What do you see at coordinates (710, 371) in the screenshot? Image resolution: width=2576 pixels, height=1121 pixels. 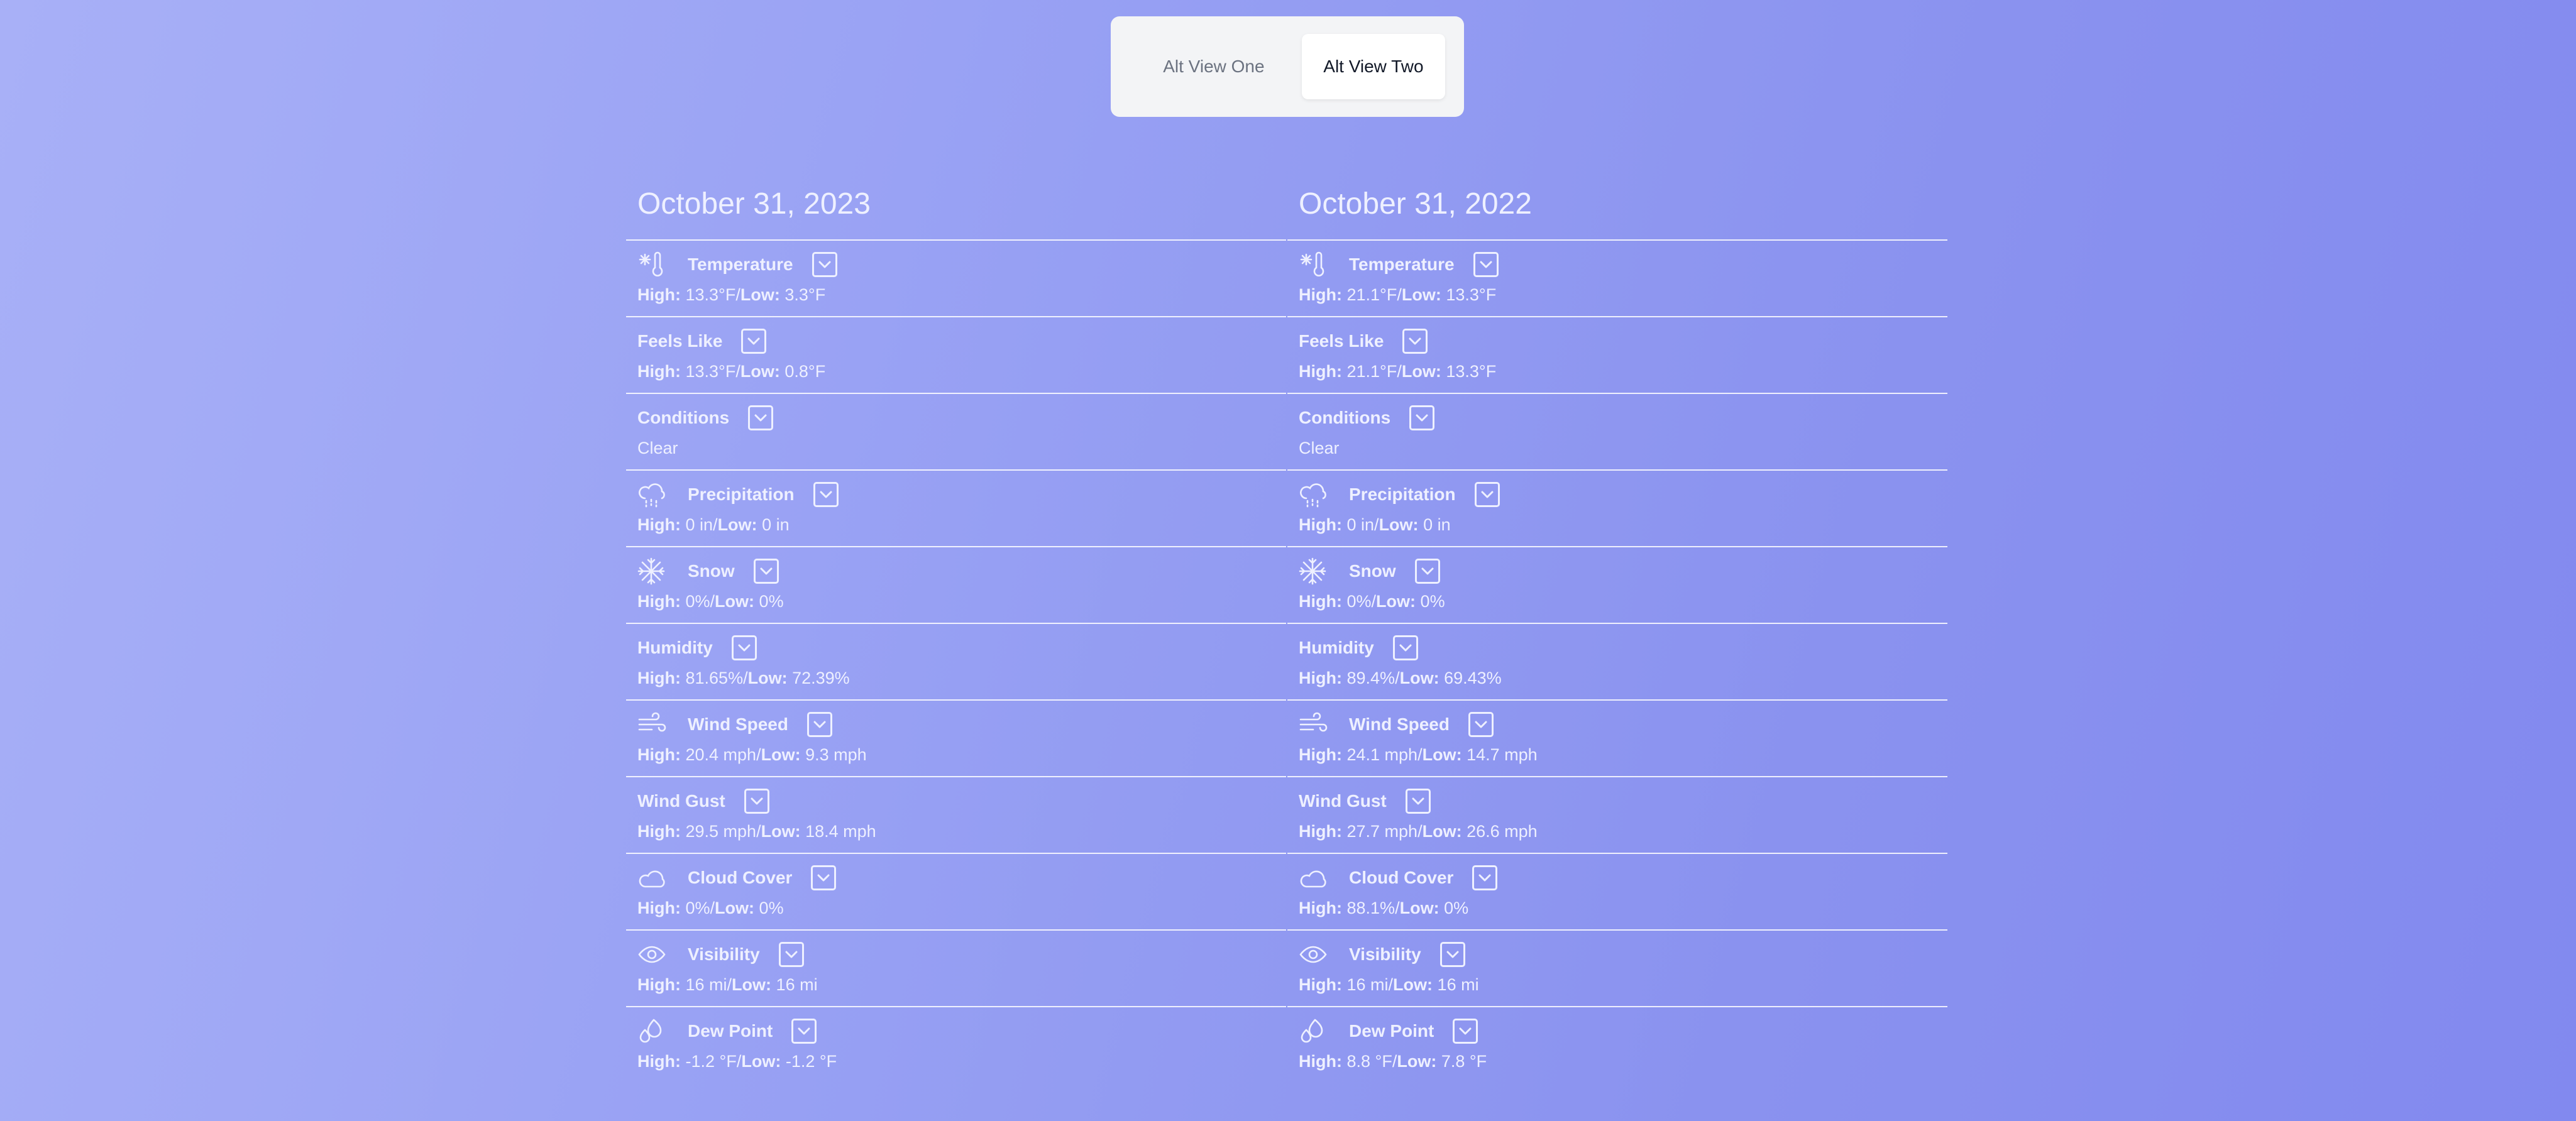 I see `high-value: 13.3°F` at bounding box center [710, 371].